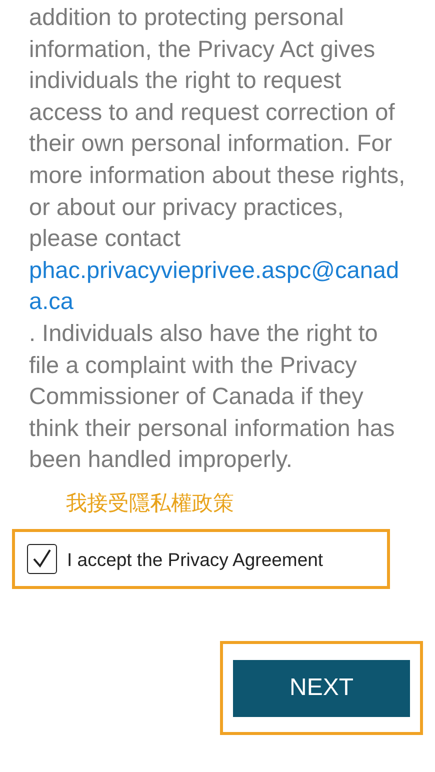 The width and height of the screenshot is (435, 772). I want to click on checkbox, so click(42, 559).